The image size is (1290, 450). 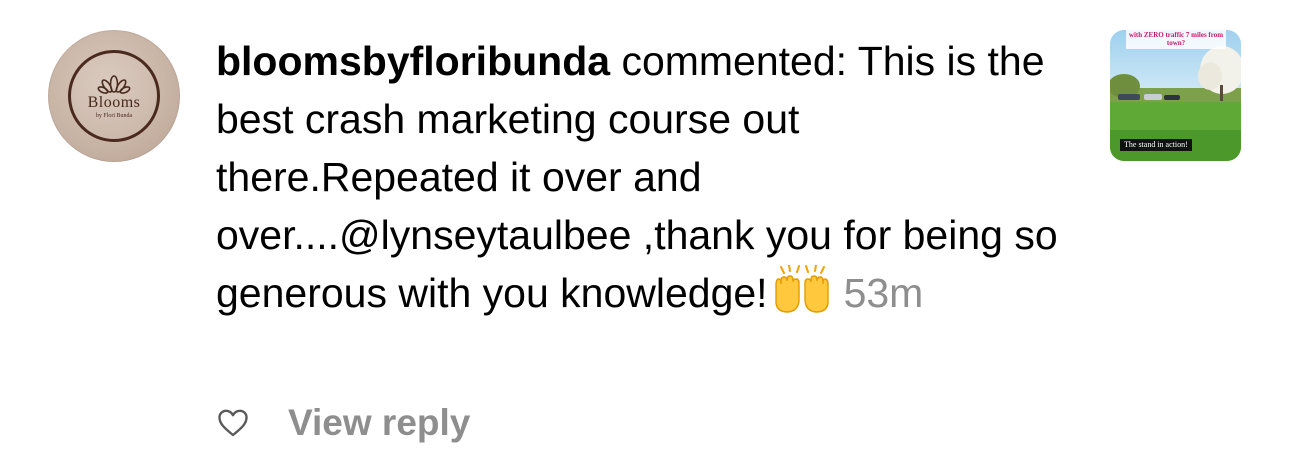 What do you see at coordinates (114, 84) in the screenshot?
I see `flower-icon` at bounding box center [114, 84].